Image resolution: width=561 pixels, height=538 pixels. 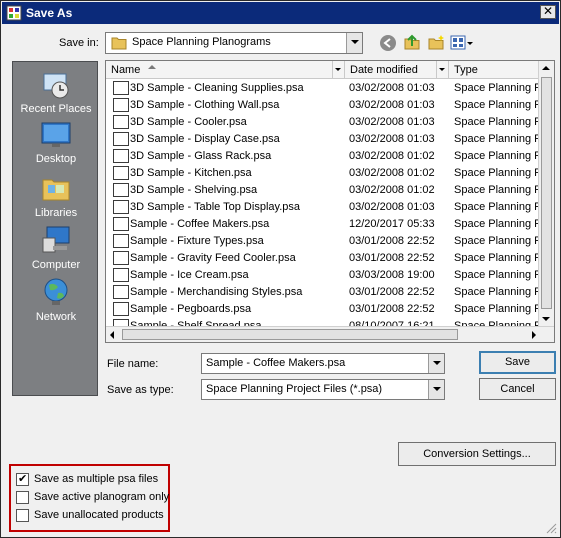 I want to click on column-header-date: Date modified, so click(x=397, y=70).